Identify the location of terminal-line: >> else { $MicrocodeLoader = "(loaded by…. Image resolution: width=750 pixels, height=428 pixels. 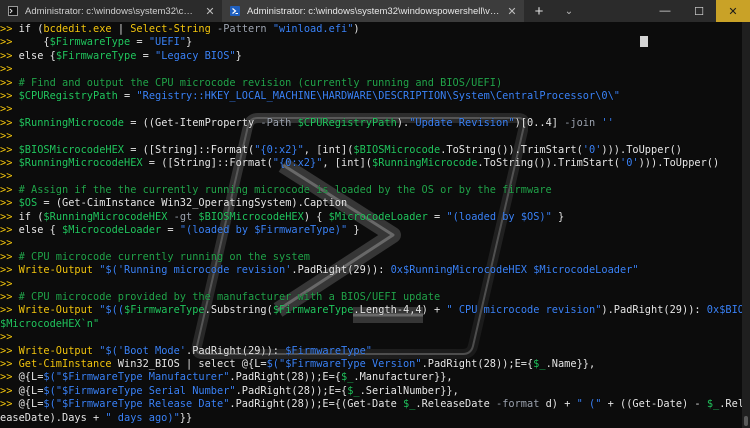
(180, 230).